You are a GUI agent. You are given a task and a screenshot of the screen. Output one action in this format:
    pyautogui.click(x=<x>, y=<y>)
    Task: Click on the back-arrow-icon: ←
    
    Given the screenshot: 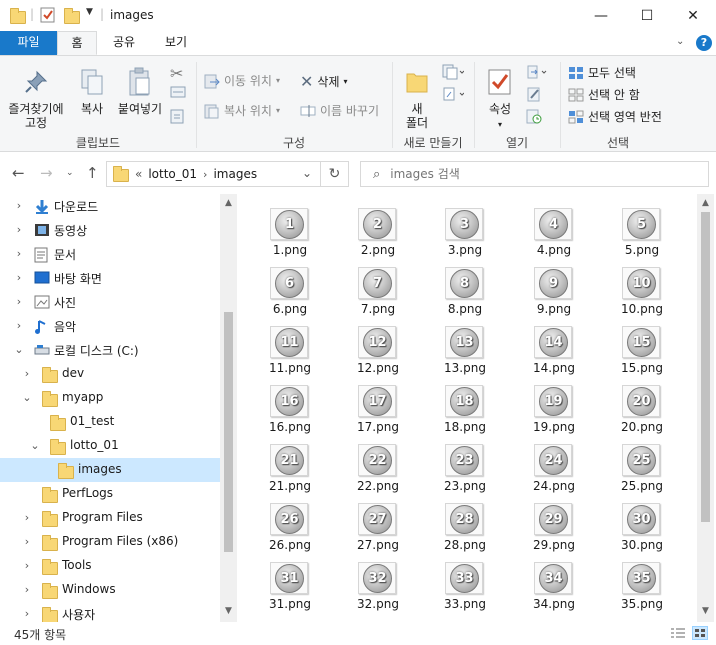 What is the action you would take?
    pyautogui.click(x=18, y=173)
    